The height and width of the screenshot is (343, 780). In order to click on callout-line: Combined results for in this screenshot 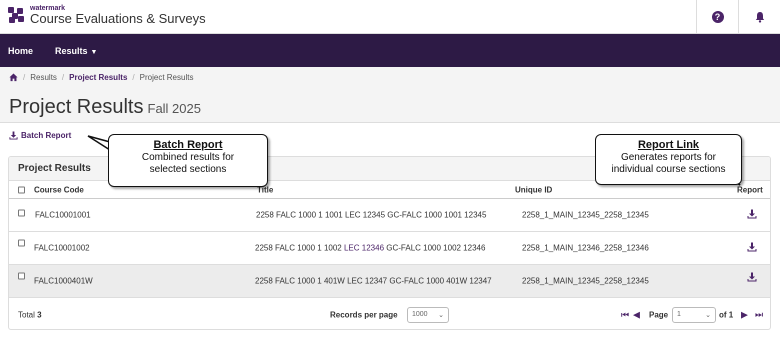, I will do `click(188, 158)`.